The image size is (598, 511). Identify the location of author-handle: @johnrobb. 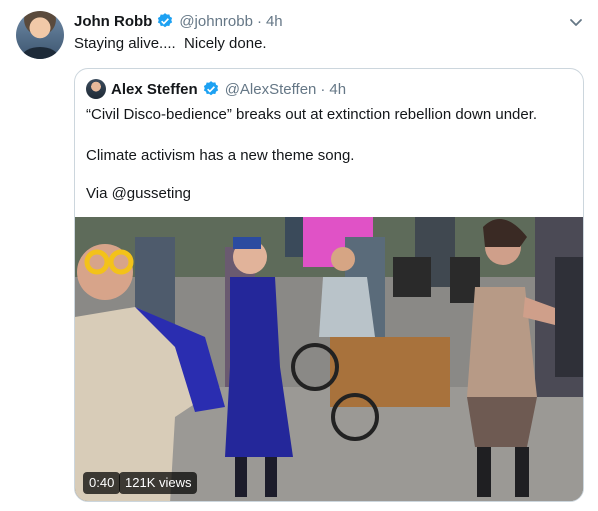
(216, 21).